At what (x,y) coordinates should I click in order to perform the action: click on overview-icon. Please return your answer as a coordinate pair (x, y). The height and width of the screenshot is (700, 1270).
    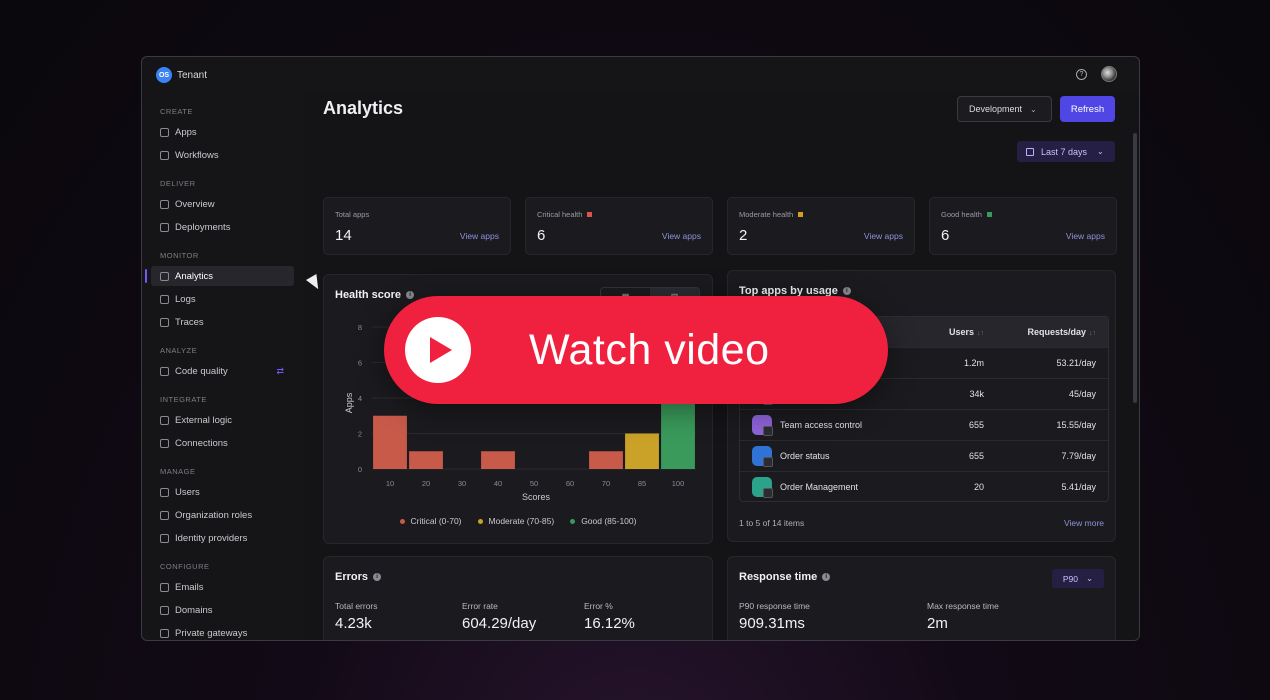
    Looking at the image, I should click on (164, 204).